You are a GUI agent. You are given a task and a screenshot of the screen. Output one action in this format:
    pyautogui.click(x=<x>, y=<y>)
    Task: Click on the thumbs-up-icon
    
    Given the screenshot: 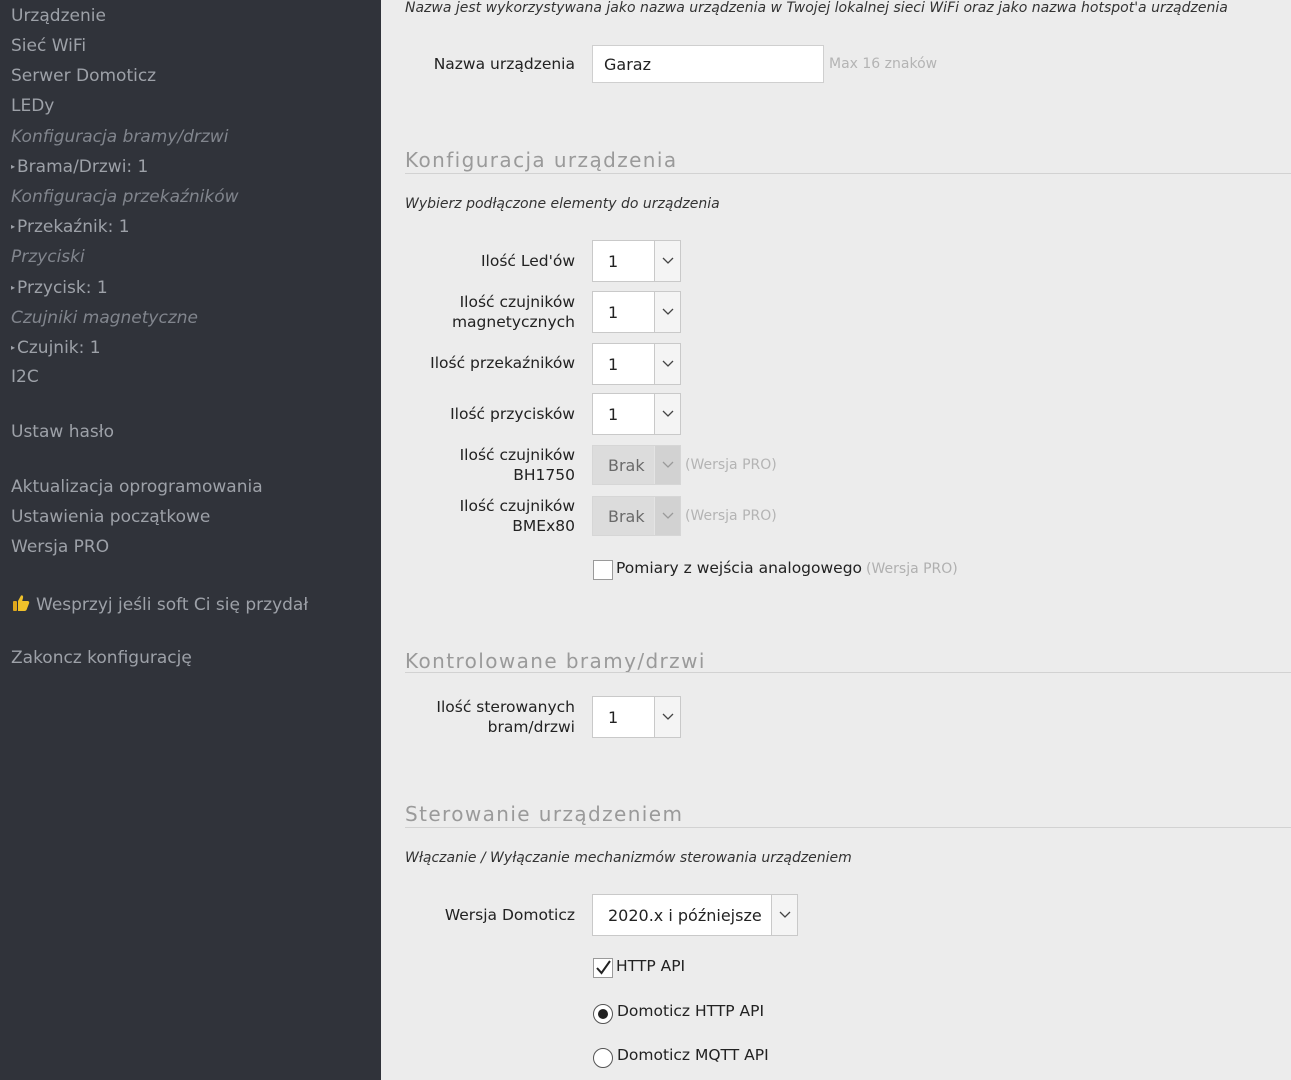 What is the action you would take?
    pyautogui.click(x=21, y=603)
    